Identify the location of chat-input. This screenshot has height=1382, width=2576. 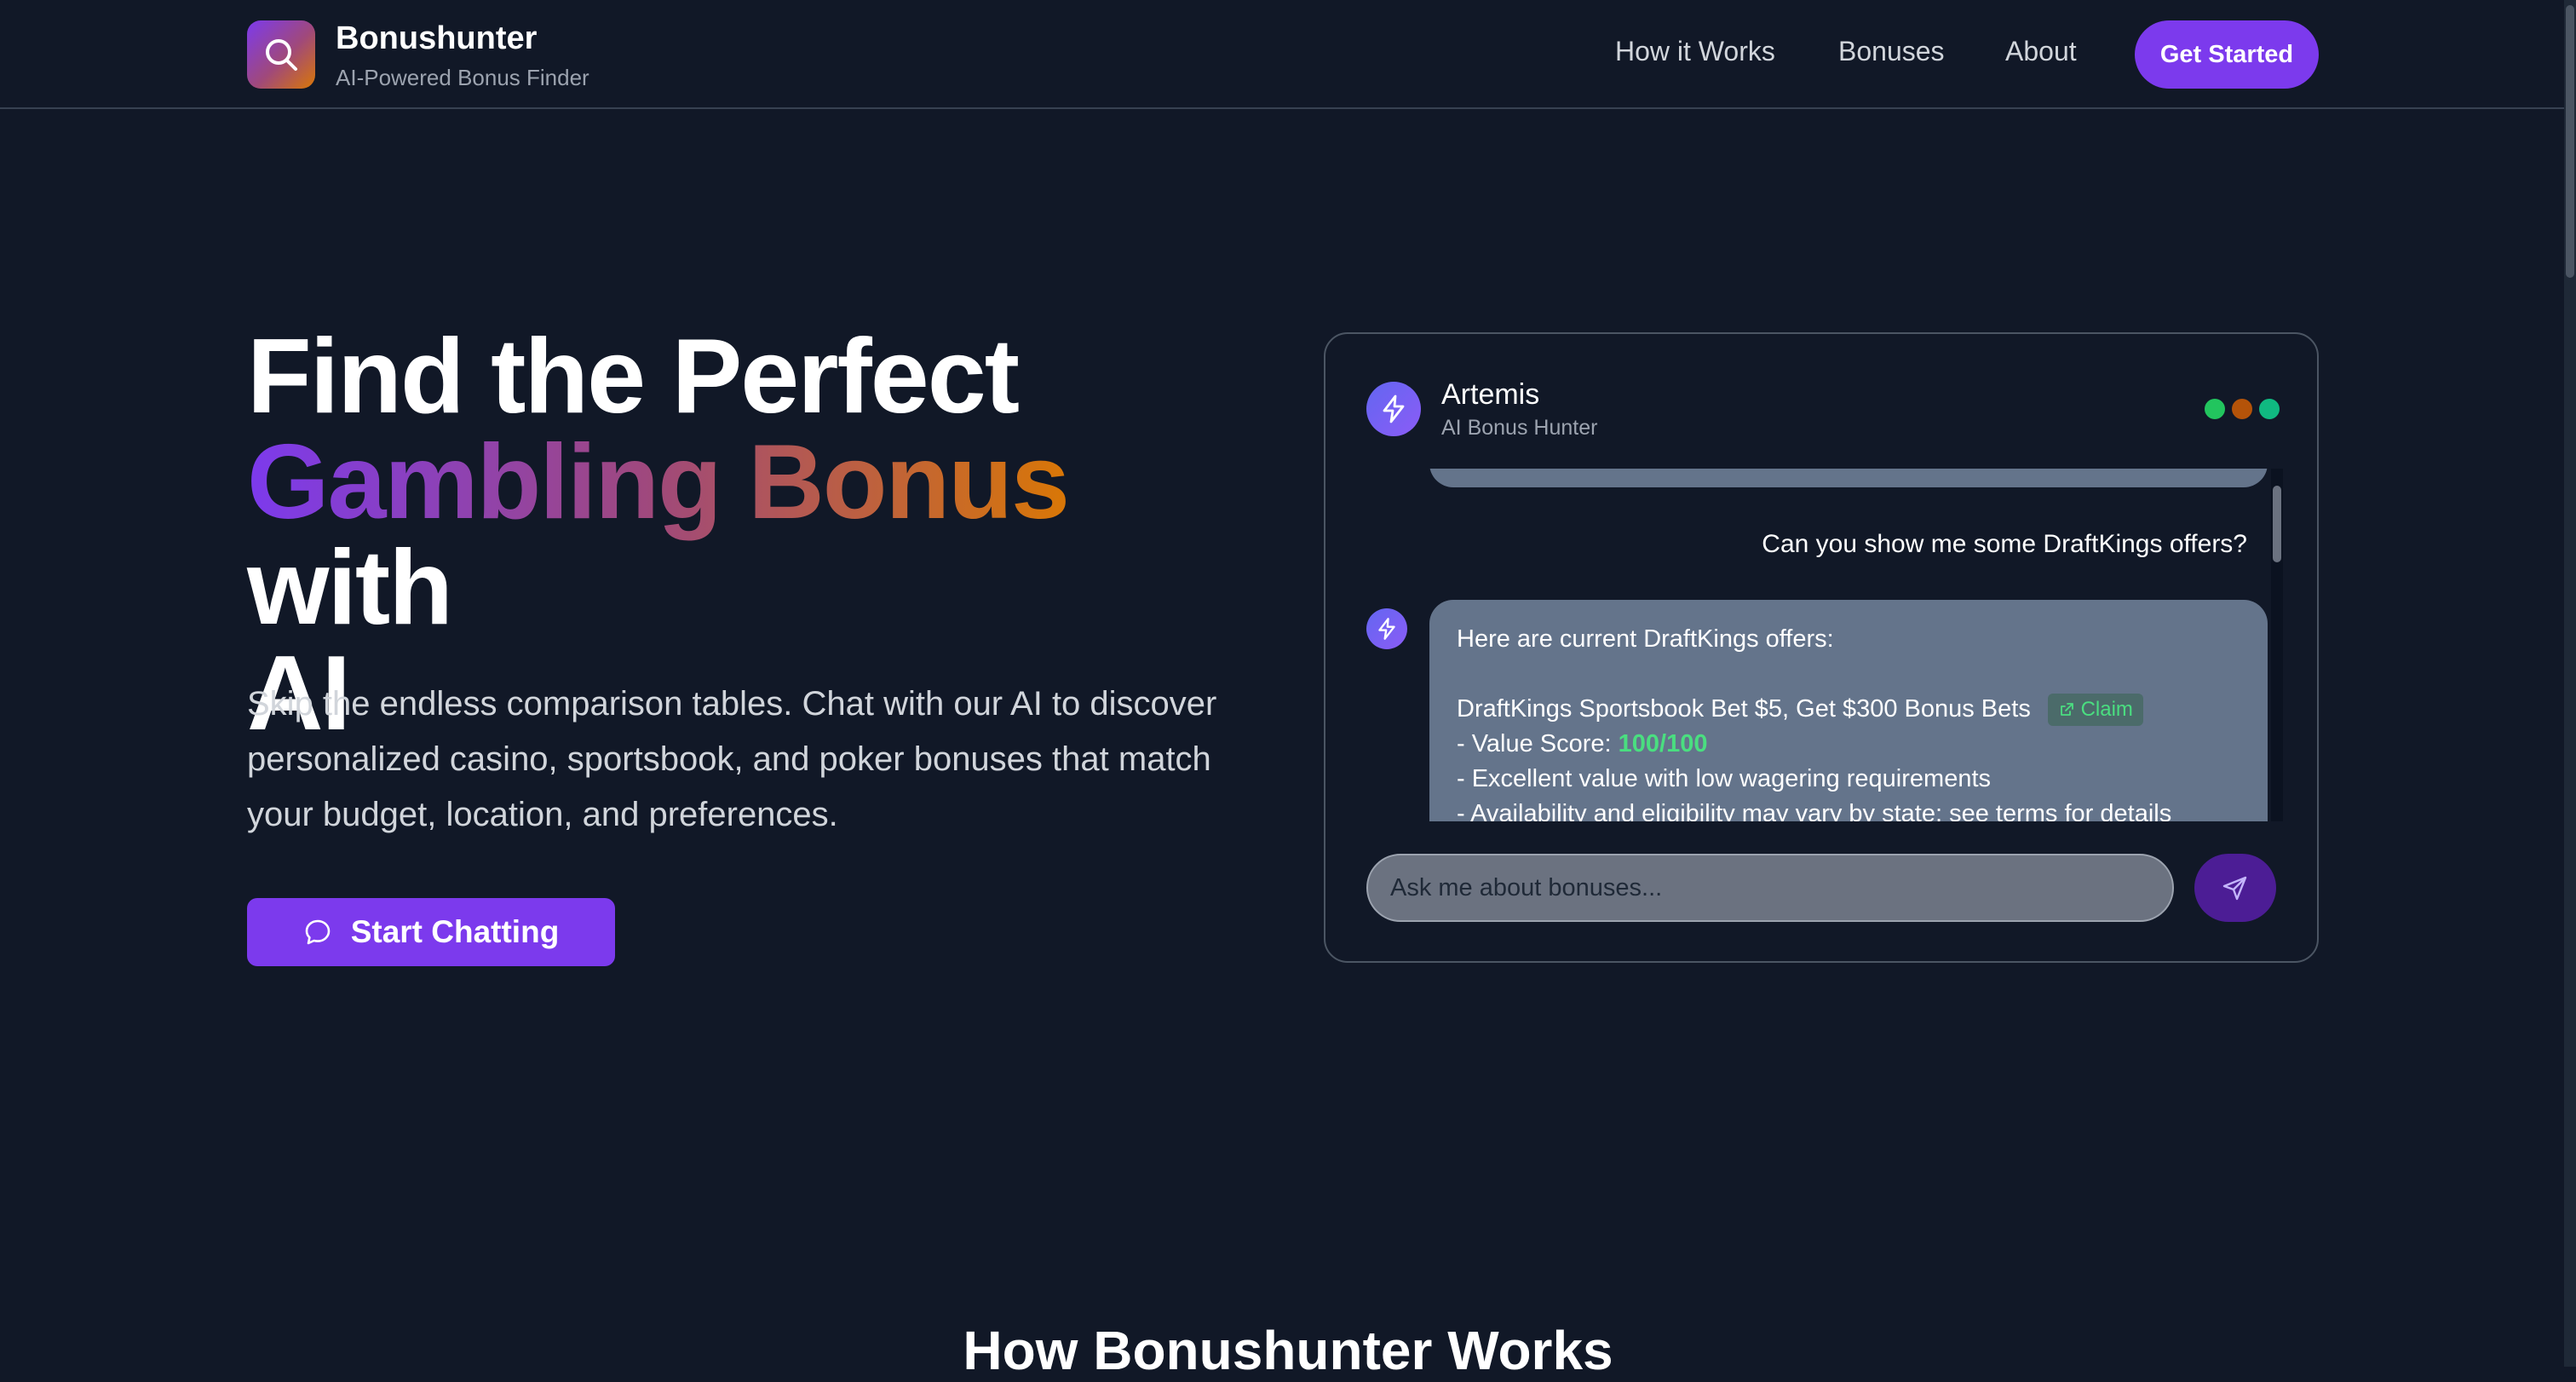
(1770, 888).